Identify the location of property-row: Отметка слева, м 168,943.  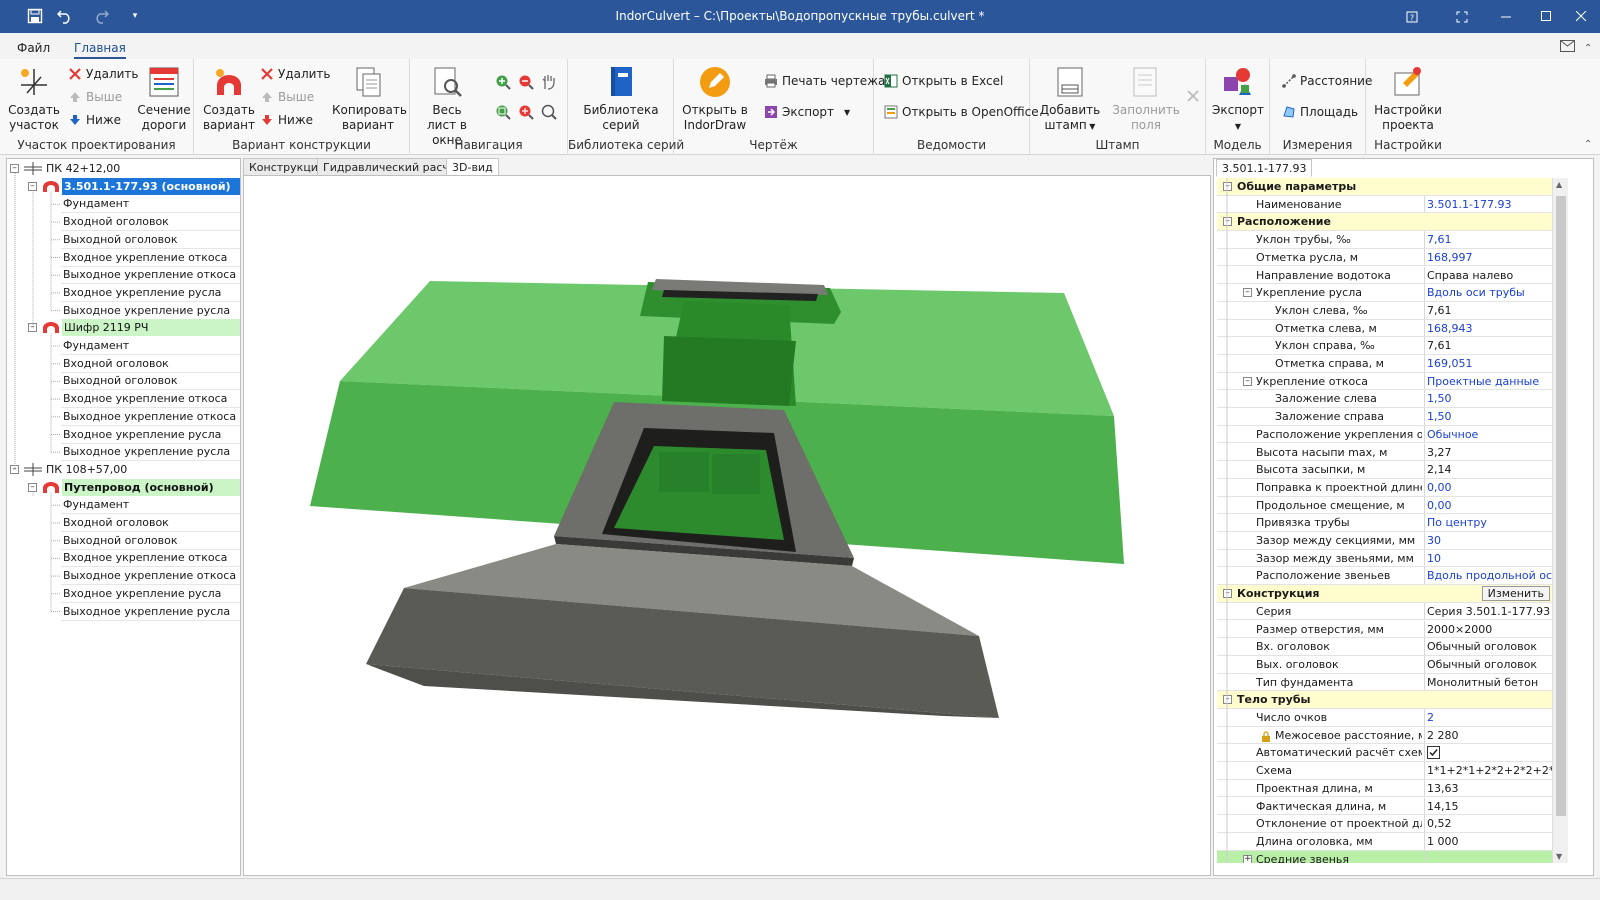
(1384, 328).